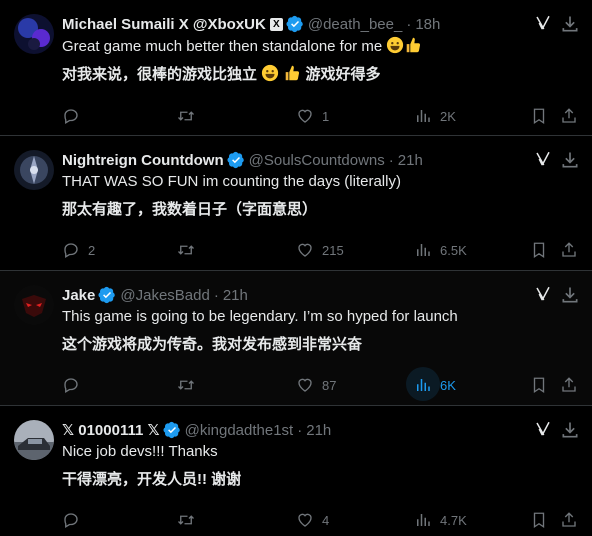 This screenshot has height=536, width=592. I want to click on like-count: 215, so click(333, 250).